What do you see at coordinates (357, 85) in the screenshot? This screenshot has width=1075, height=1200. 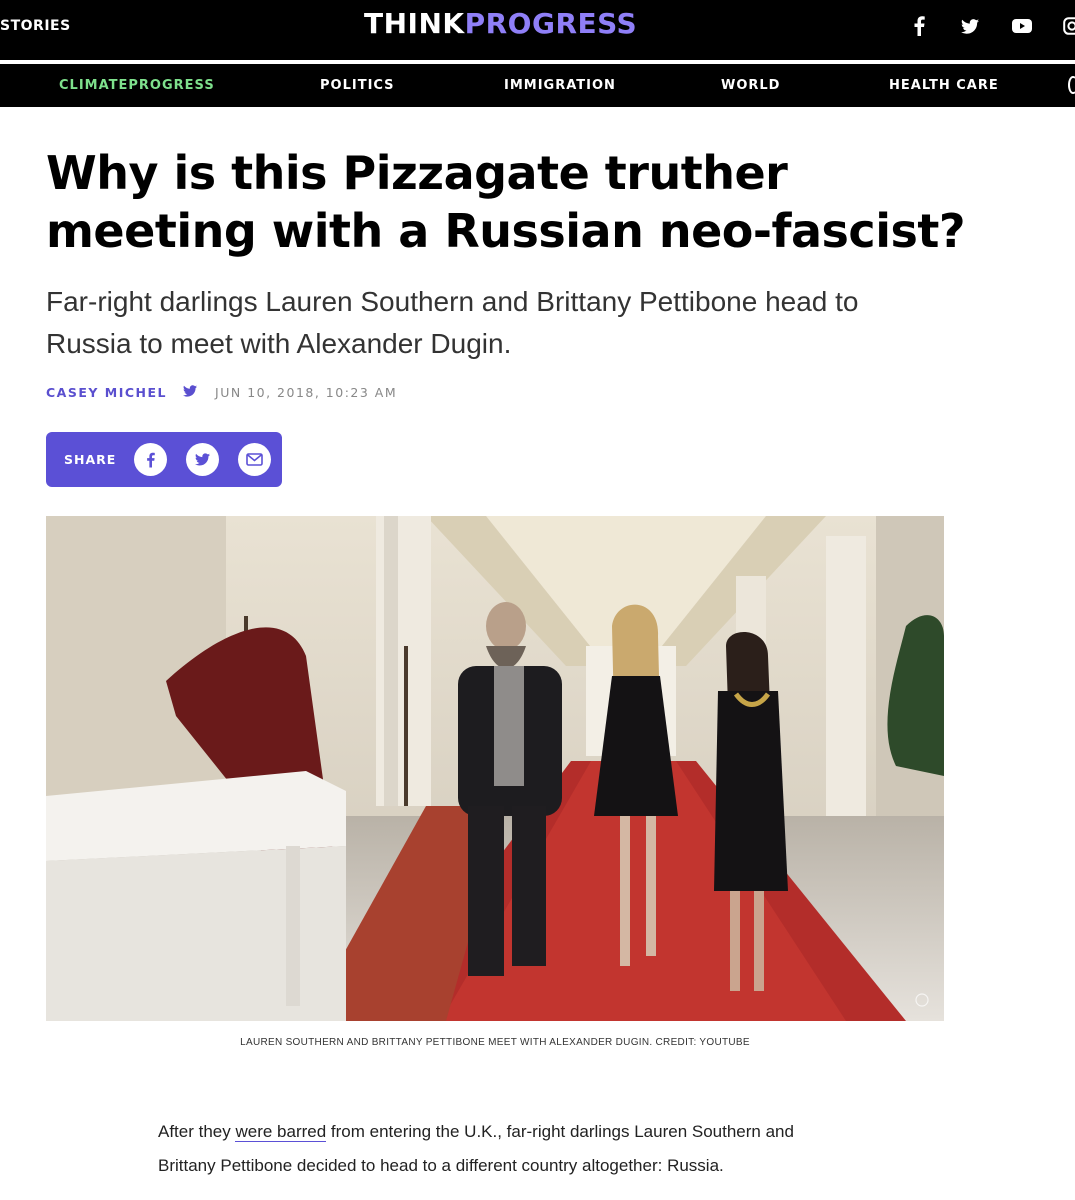 I see `nav-item-politics: POLITICS` at bounding box center [357, 85].